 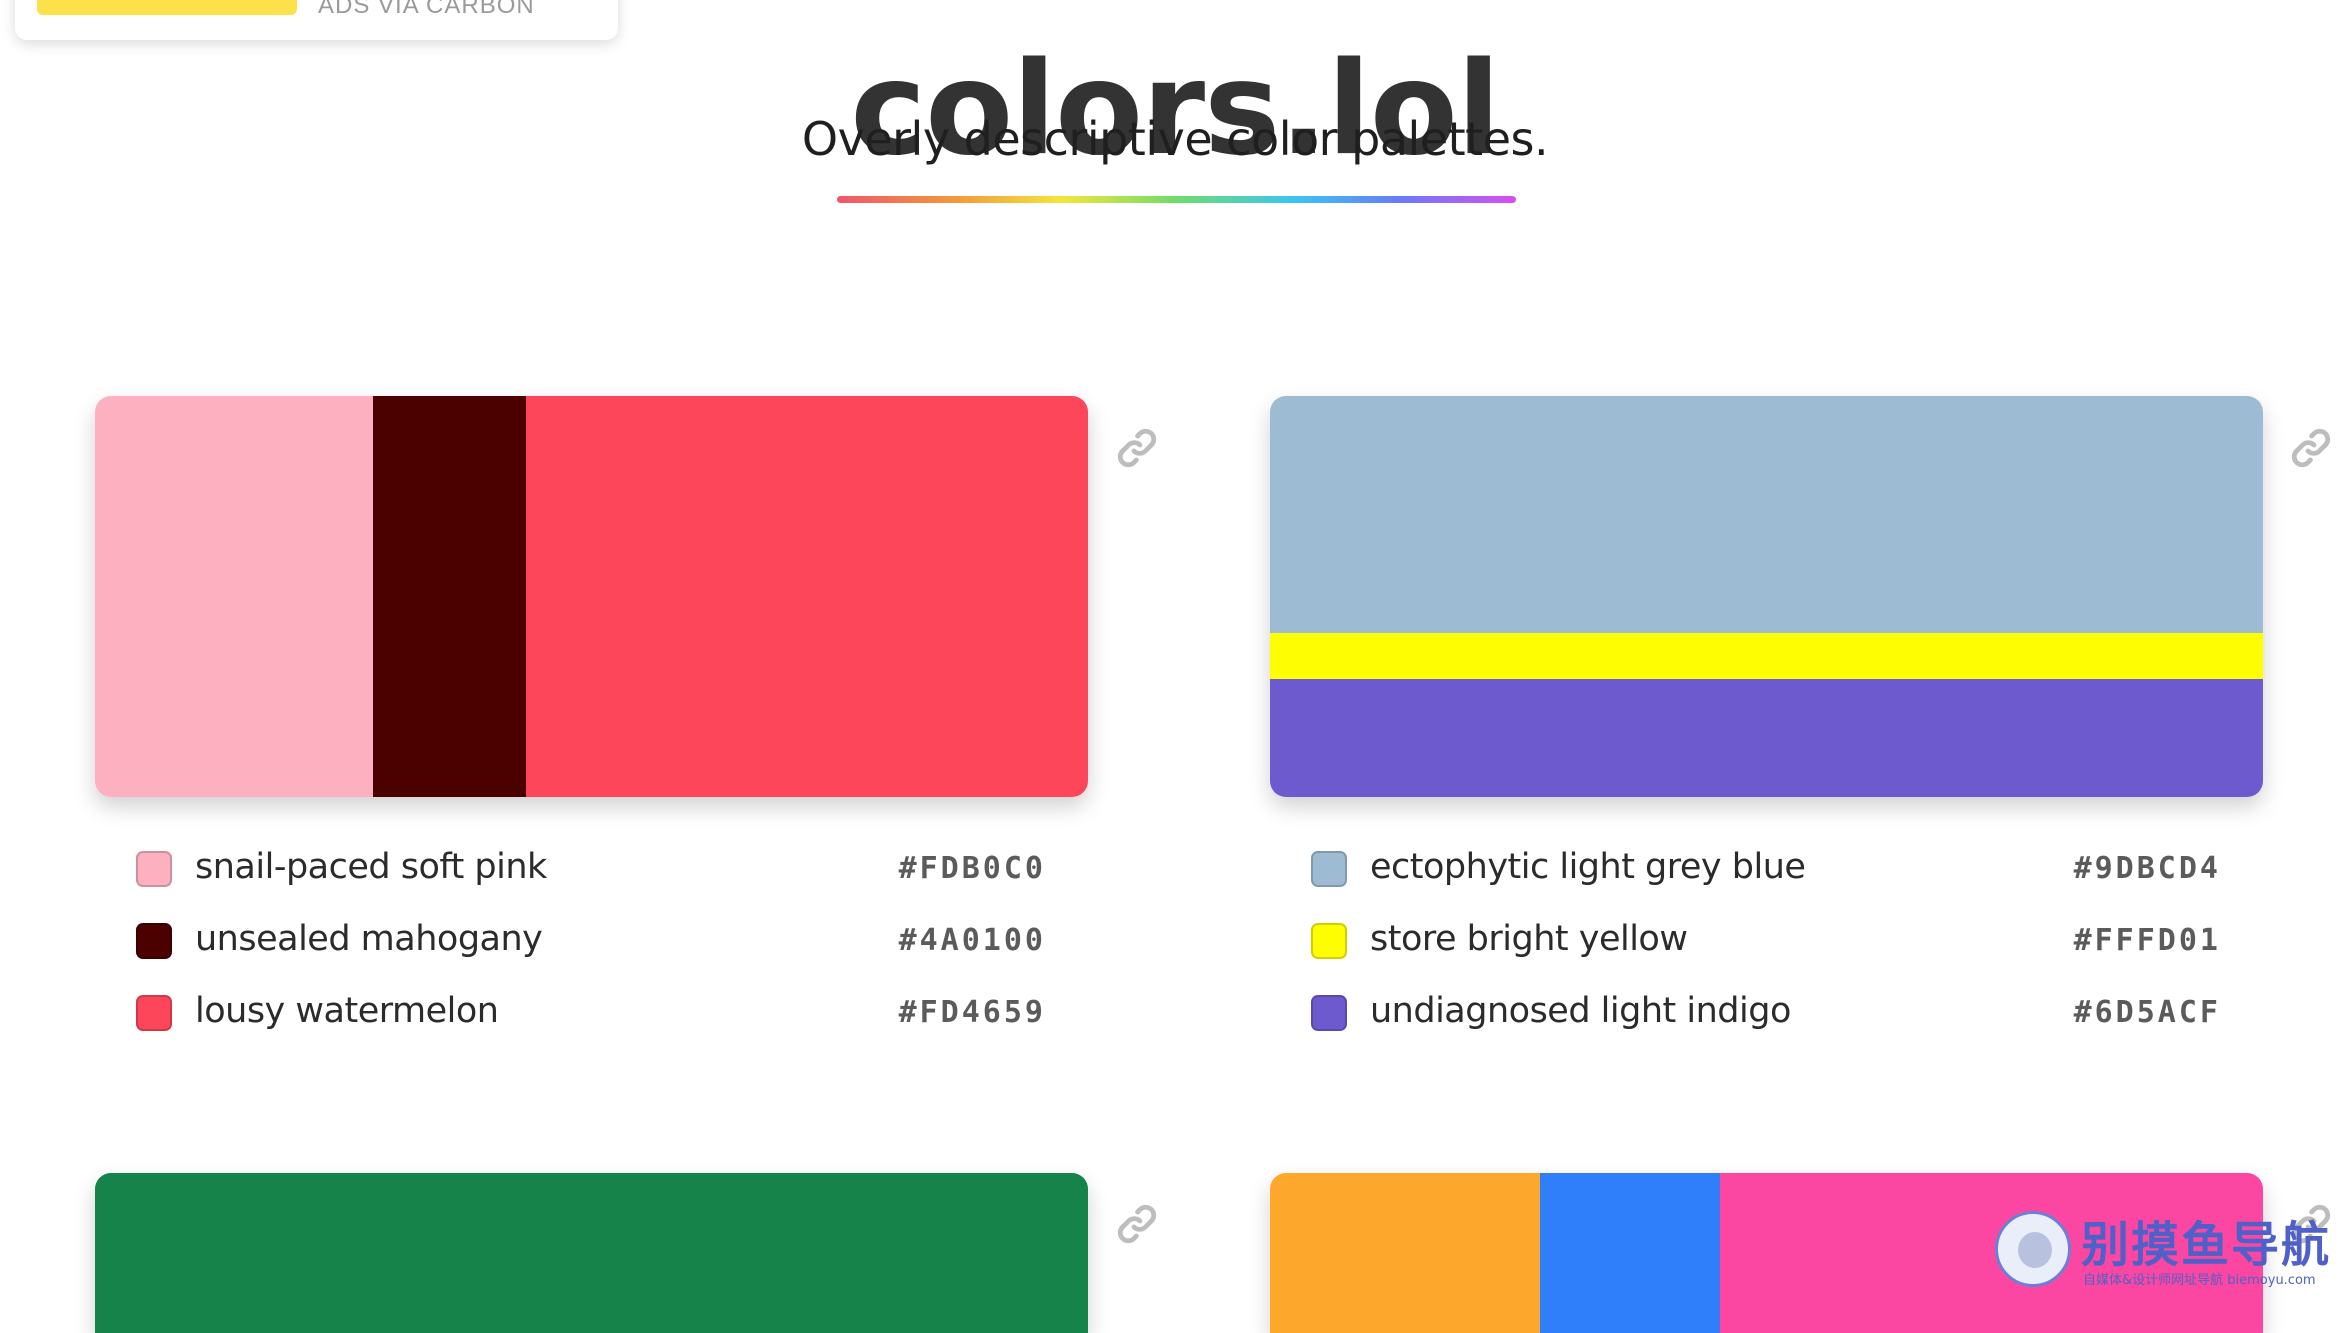 I want to click on color-row: unsealed mahogany #4A0100, so click(x=591, y=956).